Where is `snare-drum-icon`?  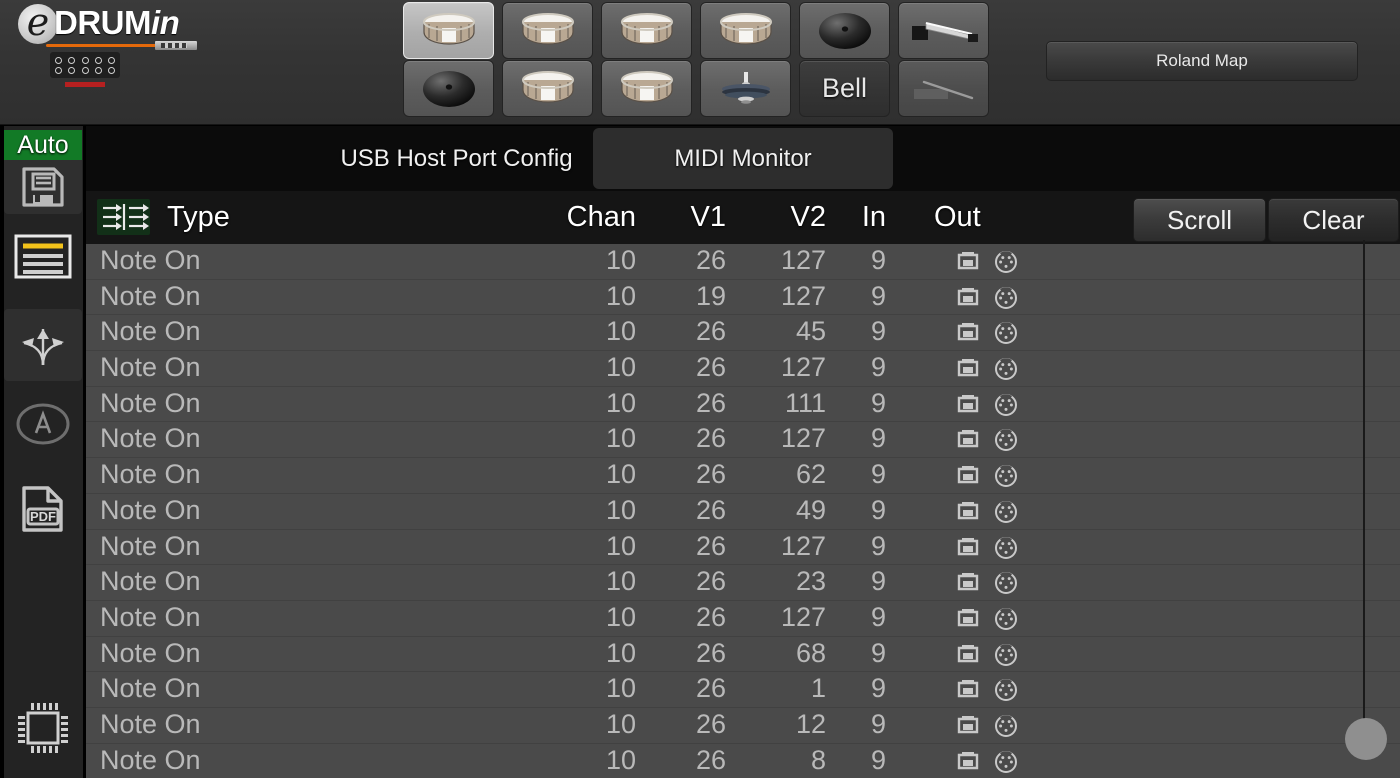 snare-drum-icon is located at coordinates (548, 89).